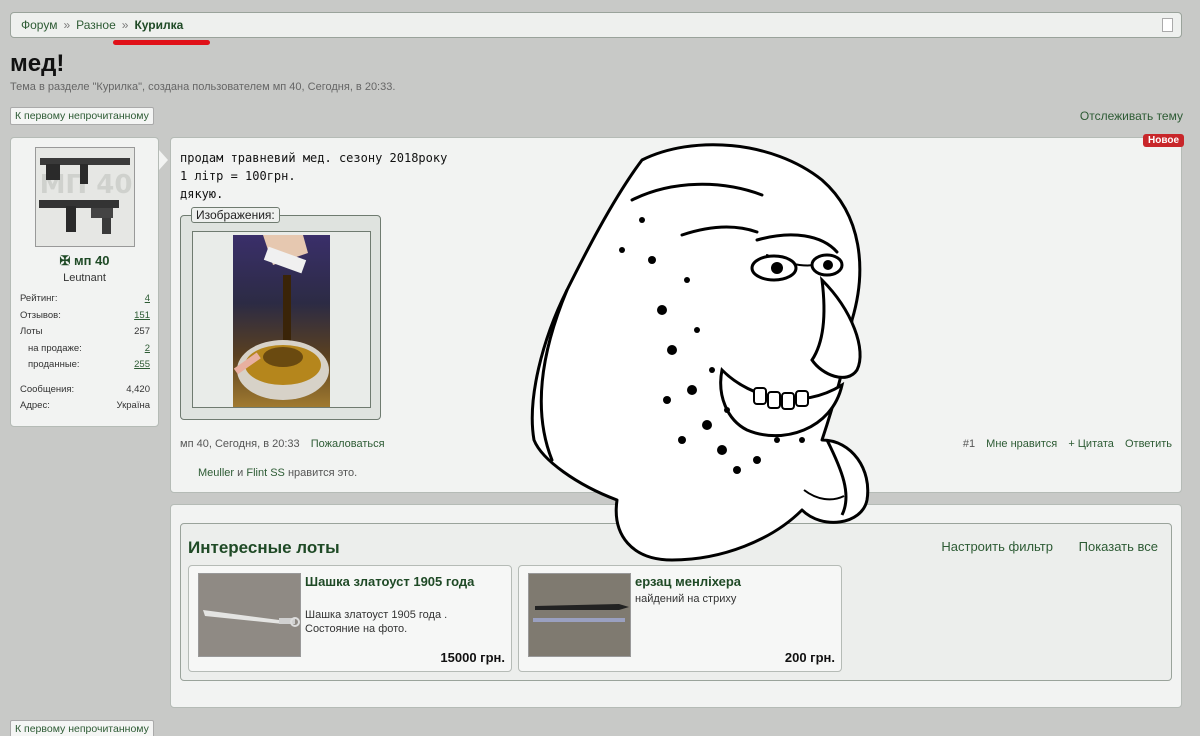 This screenshot has height=736, width=1200. Describe the element at coordinates (82, 116) in the screenshot. I see `first-unread-button: К первому непрочитанному` at that location.